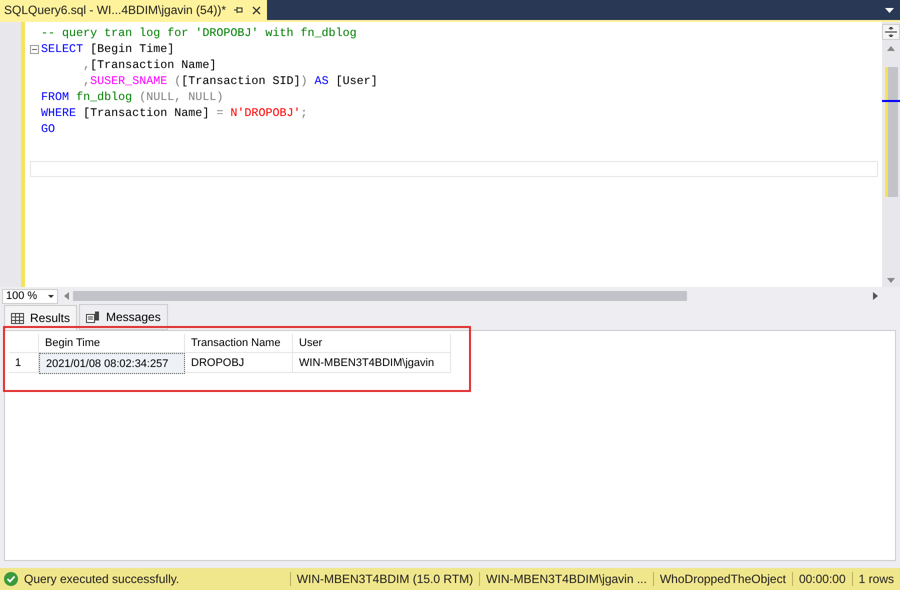 The width and height of the screenshot is (900, 590). Describe the element at coordinates (11, 579) in the screenshot. I see `success-check-icon` at that location.